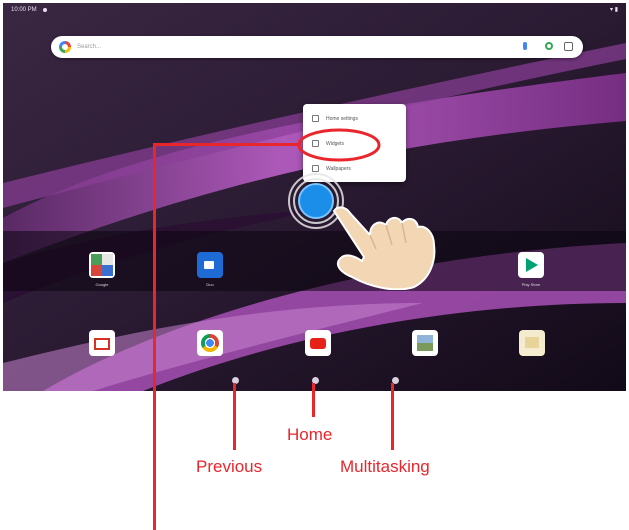  I want to click on callout-line-previous, so click(234, 416).